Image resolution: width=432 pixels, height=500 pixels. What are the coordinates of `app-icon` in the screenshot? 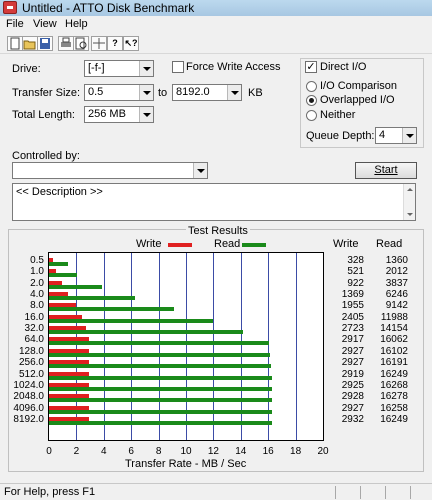 It's located at (10, 7).